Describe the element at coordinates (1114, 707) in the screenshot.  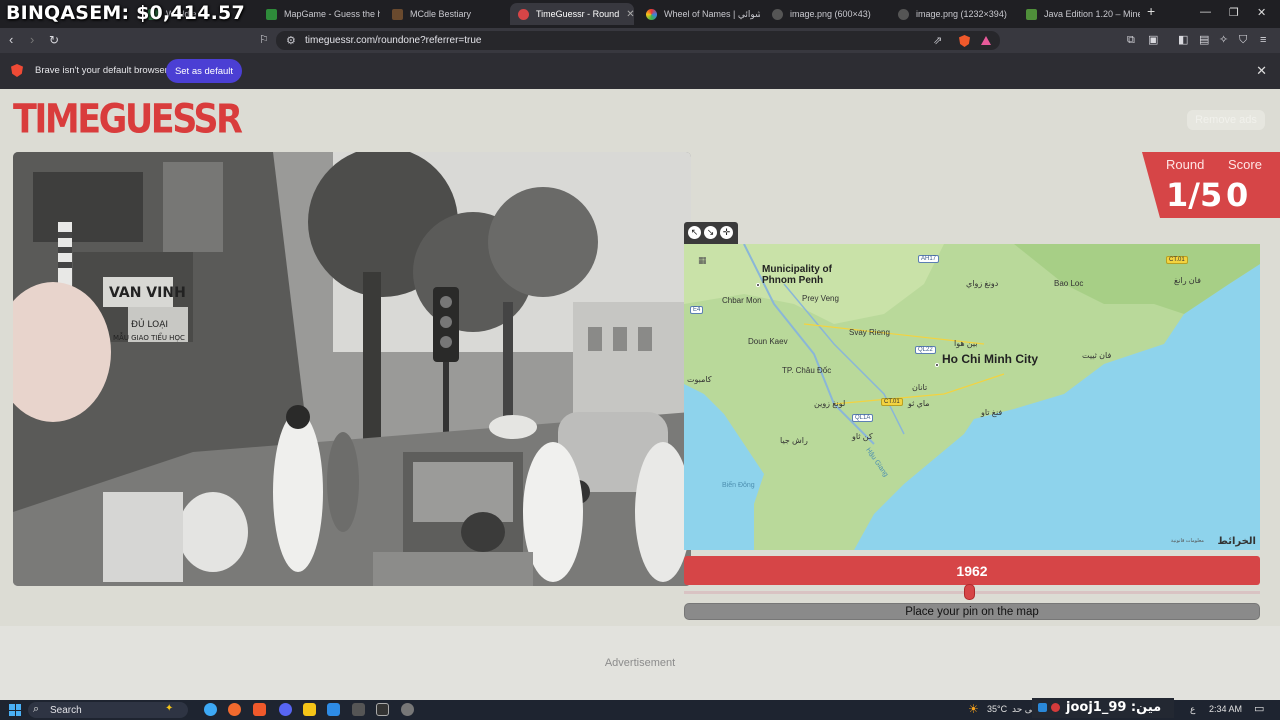
I see `chat-message: jooj1_99 :مين هوا` at that location.